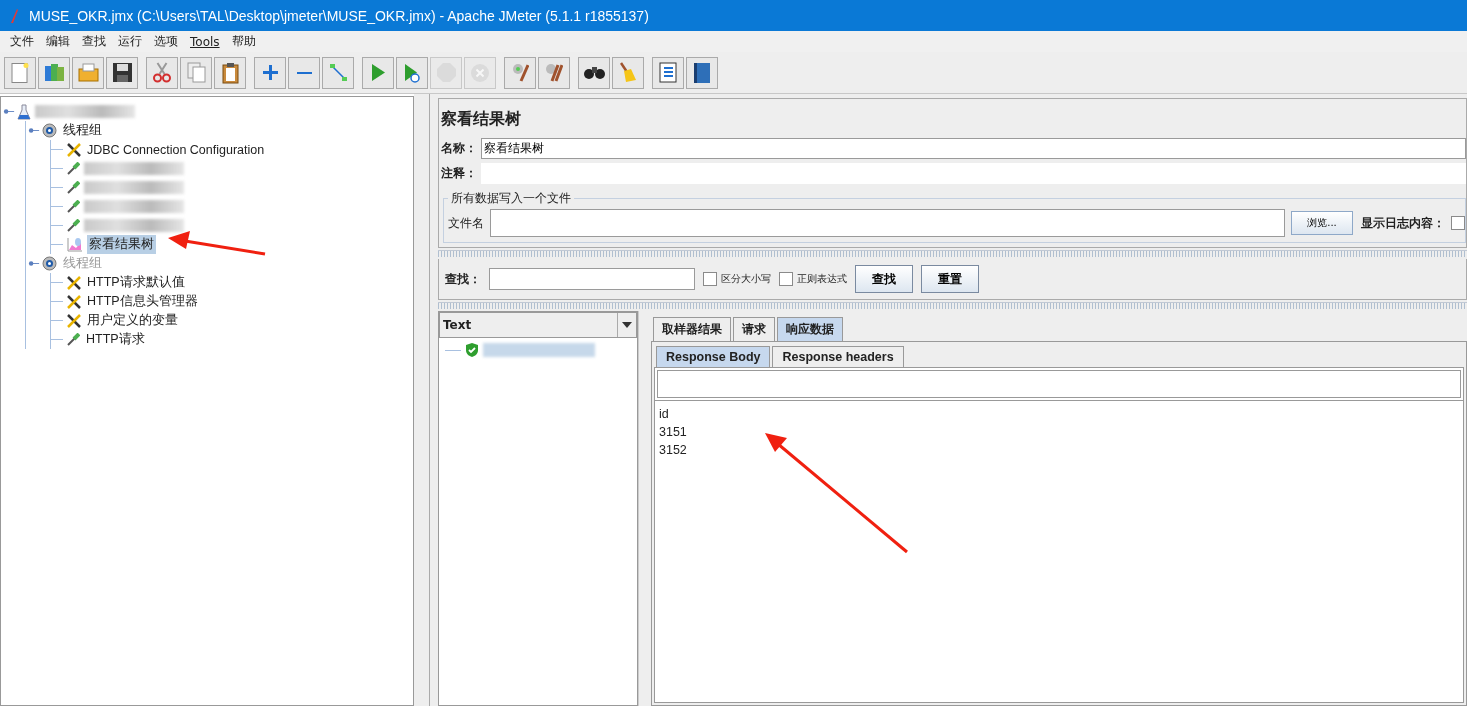 The image size is (1467, 706). I want to click on caret-icon, so click(627, 325).